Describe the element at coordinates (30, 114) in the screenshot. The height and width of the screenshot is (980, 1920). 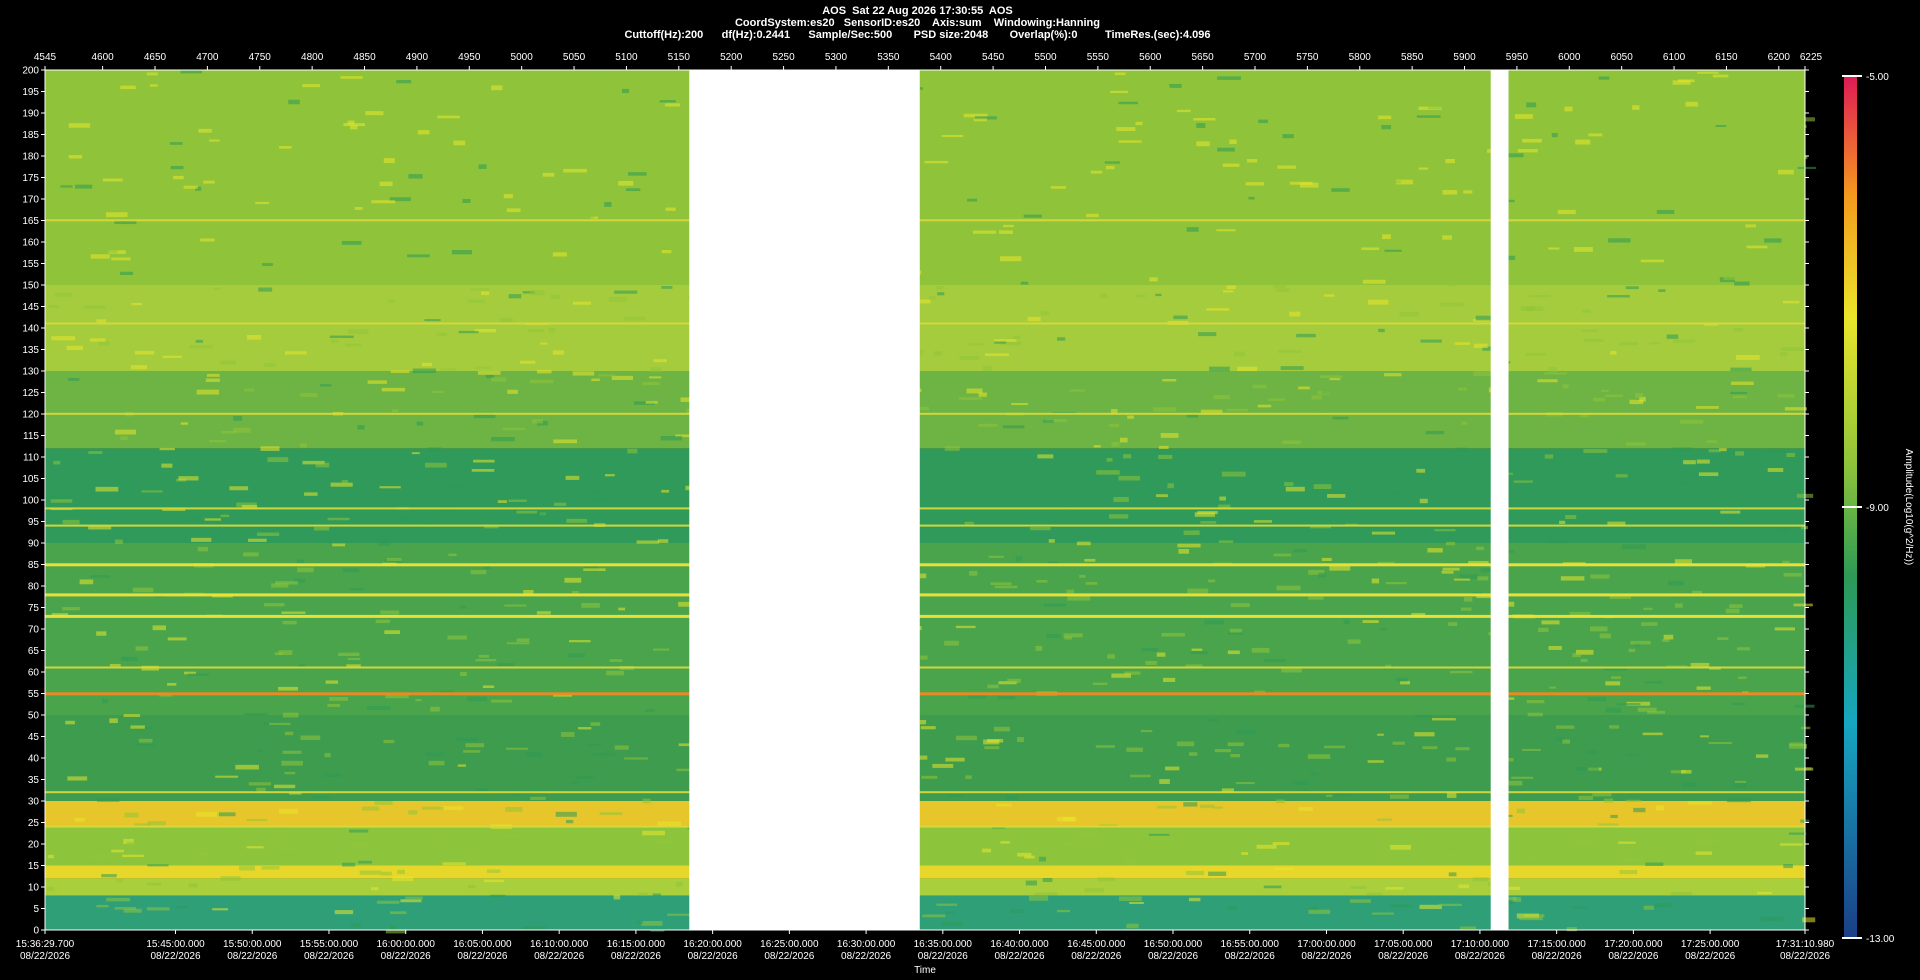
I see `y-tick-label: 190` at that location.